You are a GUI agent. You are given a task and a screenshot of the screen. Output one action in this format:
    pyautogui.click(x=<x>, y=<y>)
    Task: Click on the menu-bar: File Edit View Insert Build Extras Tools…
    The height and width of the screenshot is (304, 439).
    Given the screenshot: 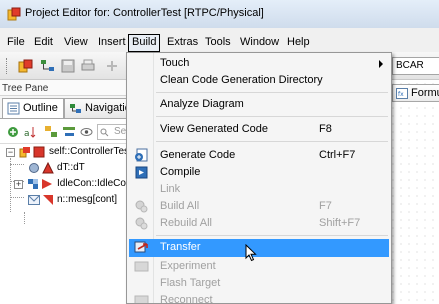 What is the action you would take?
    pyautogui.click(x=219, y=43)
    